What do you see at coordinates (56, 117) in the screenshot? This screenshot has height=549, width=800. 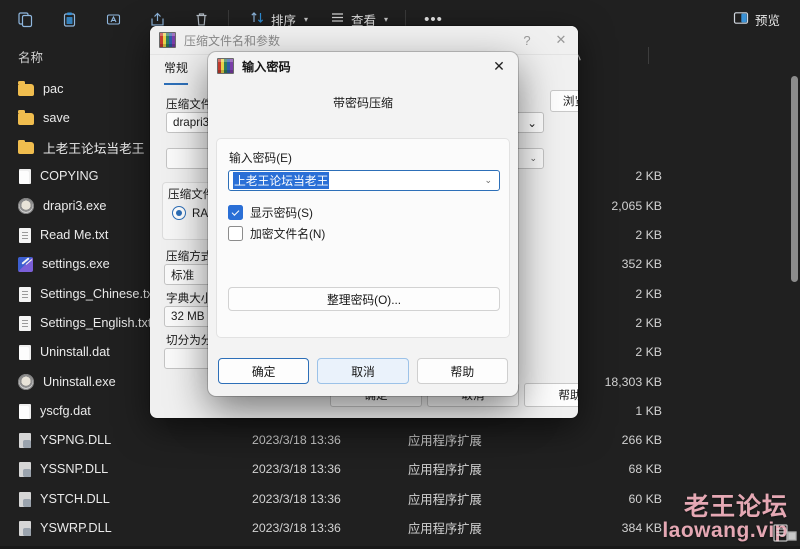 I see `file-name-label: save` at bounding box center [56, 117].